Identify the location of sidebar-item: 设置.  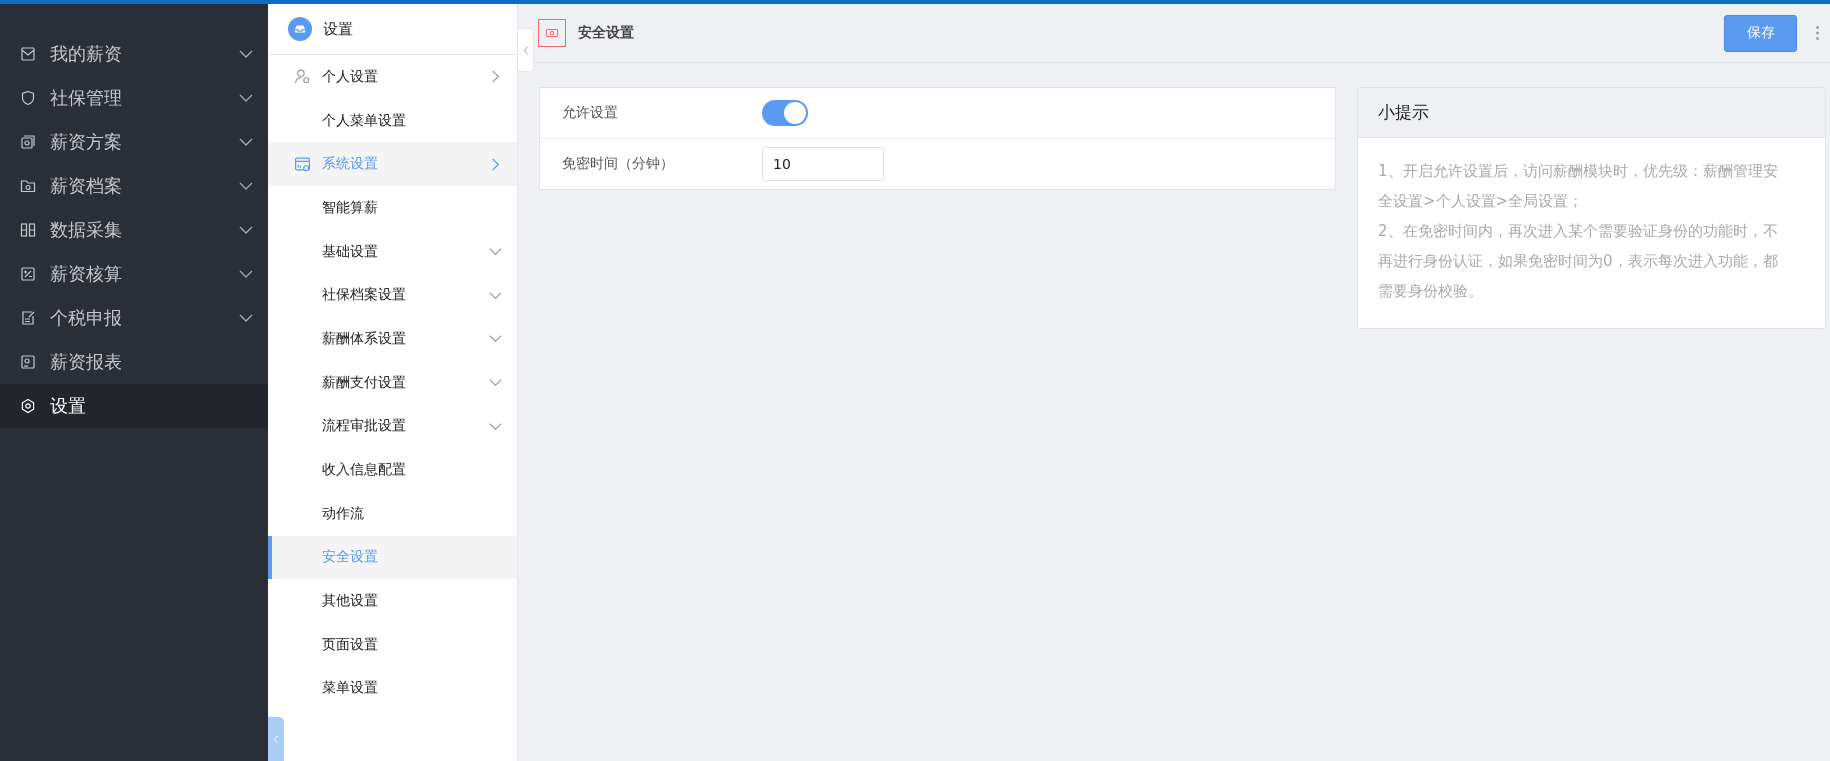
(134, 406).